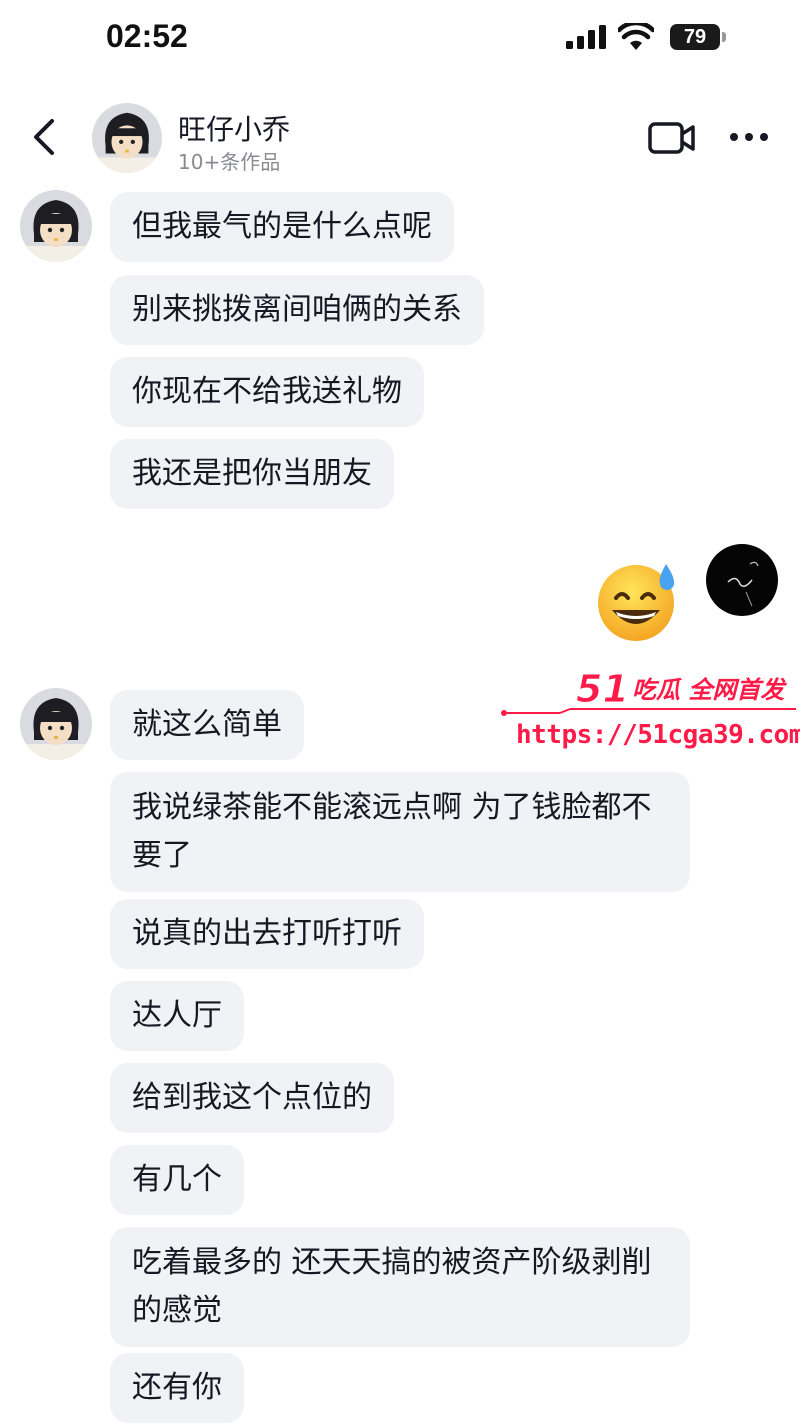  What do you see at coordinates (252, 1098) in the screenshot?
I see `message-bubble: 给到我这个点位的` at bounding box center [252, 1098].